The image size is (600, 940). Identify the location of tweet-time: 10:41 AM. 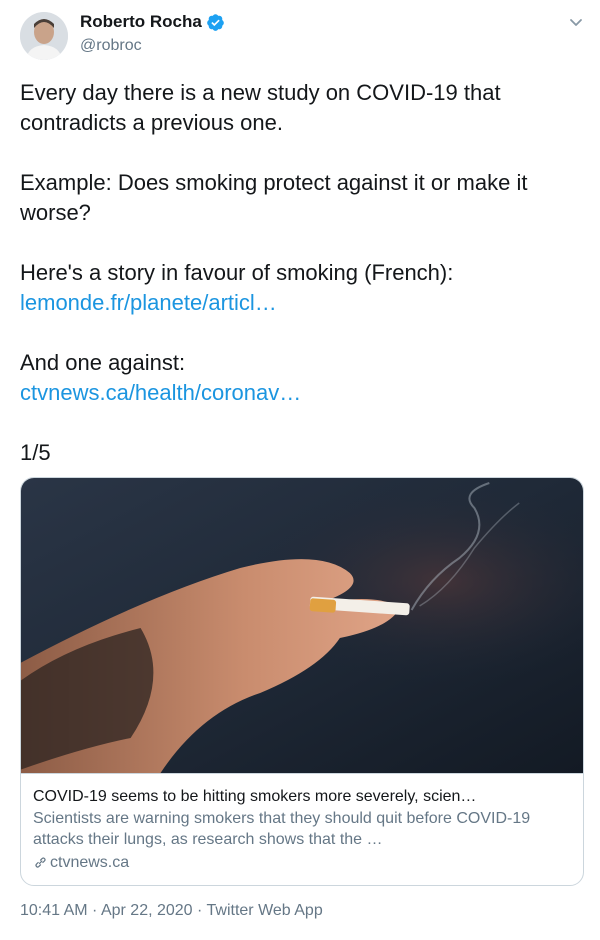
(54, 910).